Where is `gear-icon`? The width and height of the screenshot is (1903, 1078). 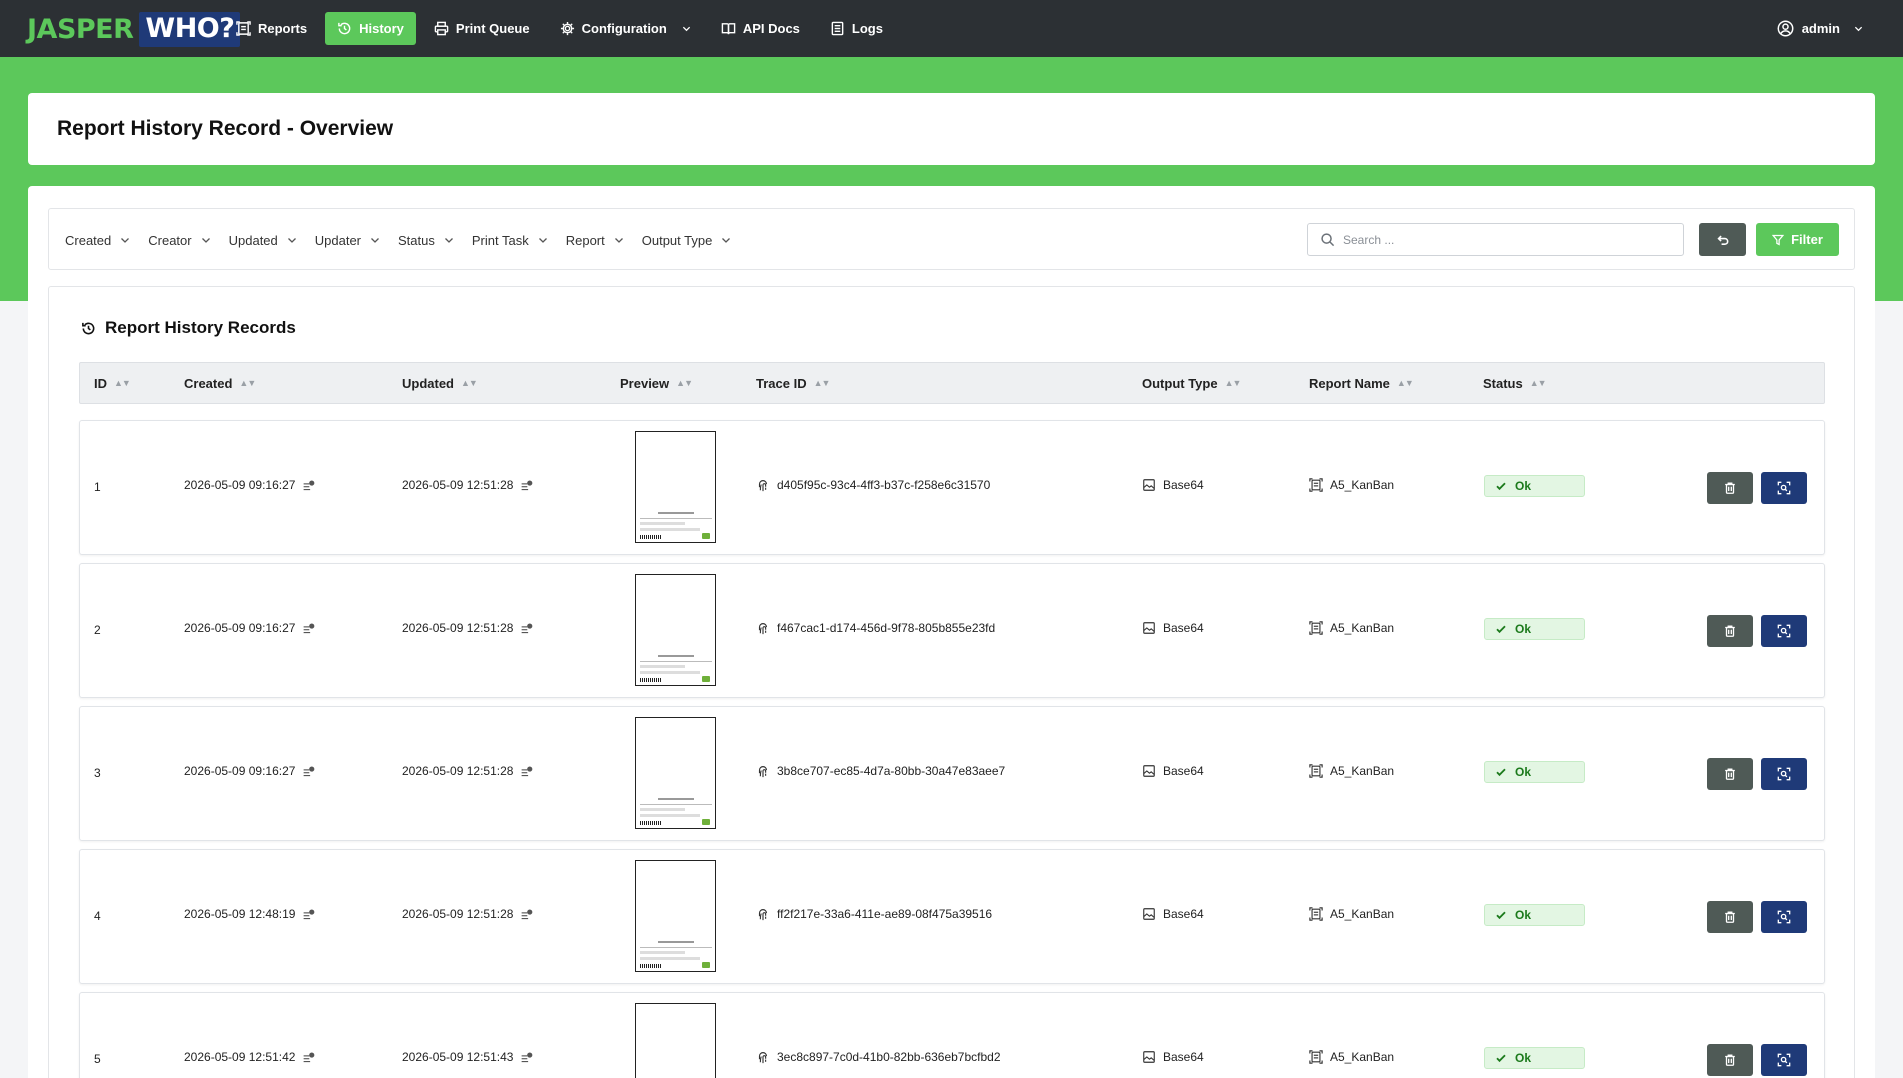 gear-icon is located at coordinates (567, 28).